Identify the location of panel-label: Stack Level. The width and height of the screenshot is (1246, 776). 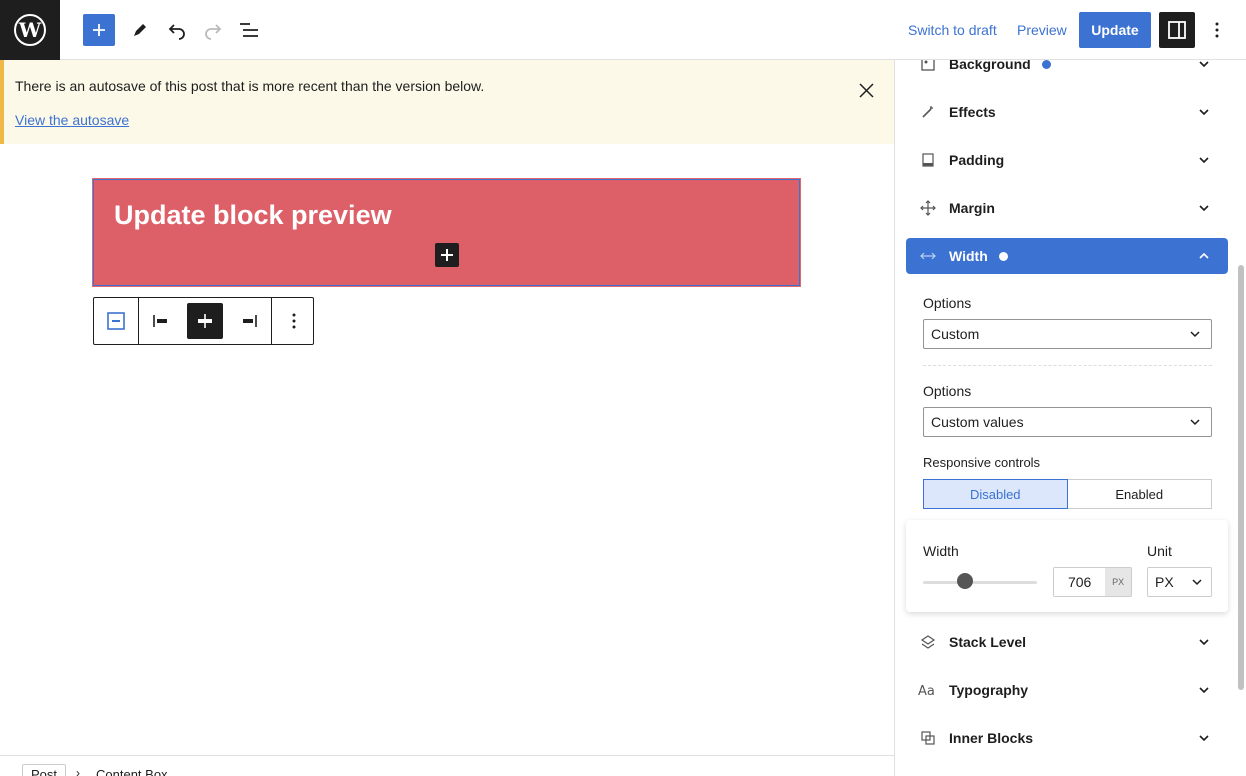
(988, 642).